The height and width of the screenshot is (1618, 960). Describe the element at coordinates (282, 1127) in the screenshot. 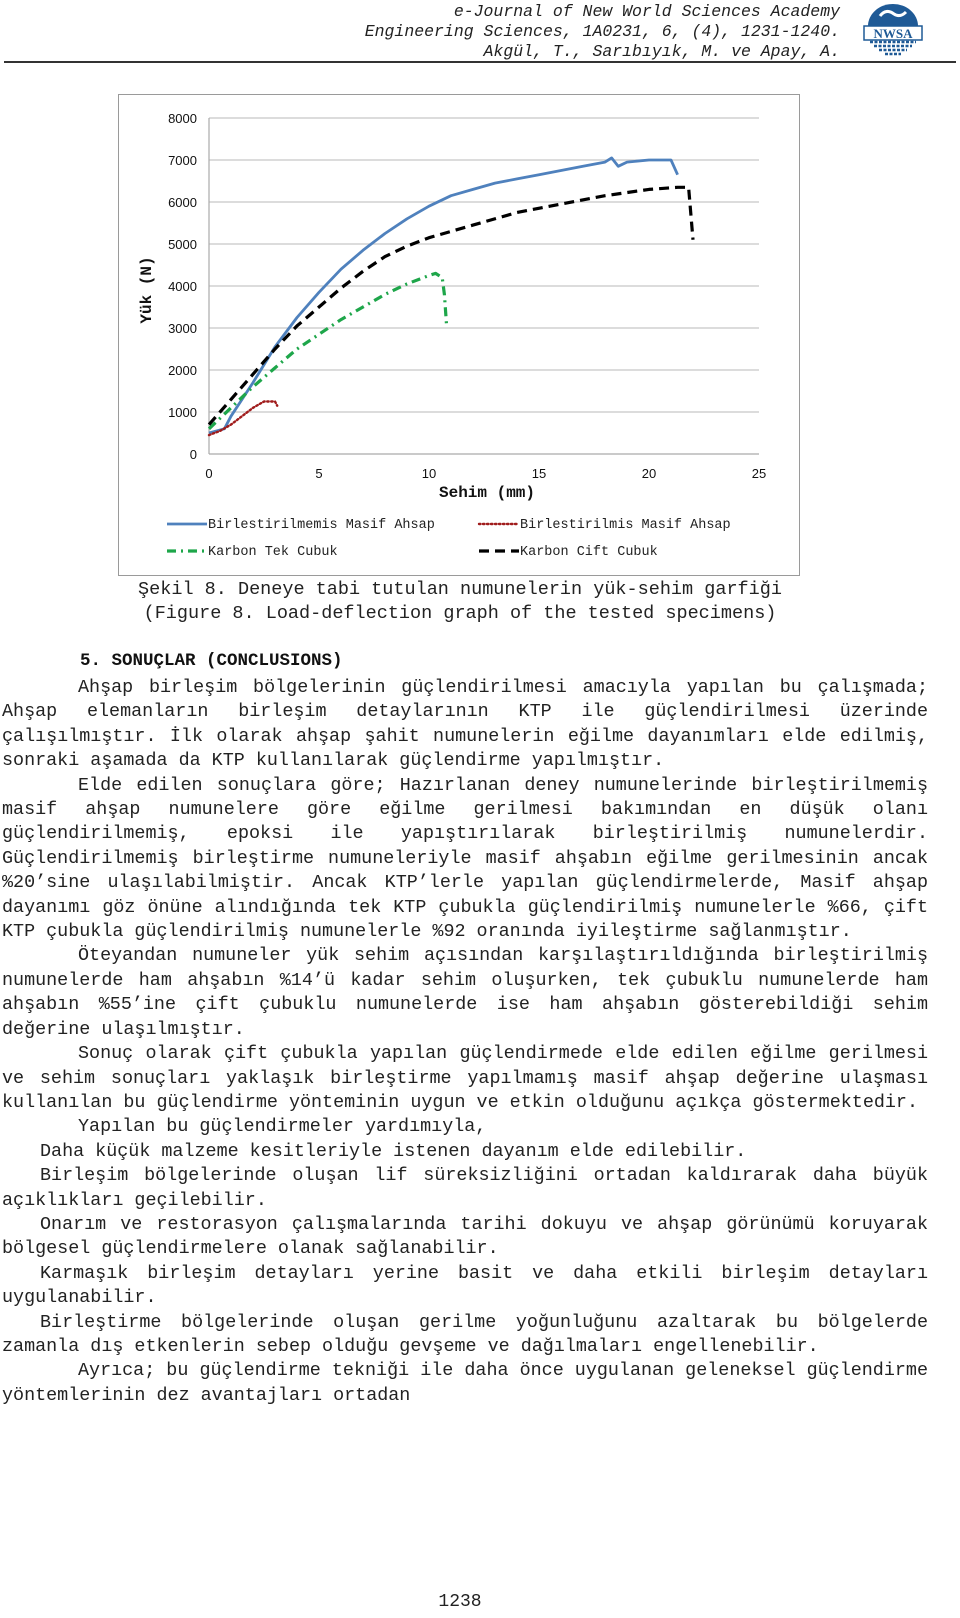

I see `body-paragraph: Yapılan bu güçlendirmeler yardımıyla,` at that location.